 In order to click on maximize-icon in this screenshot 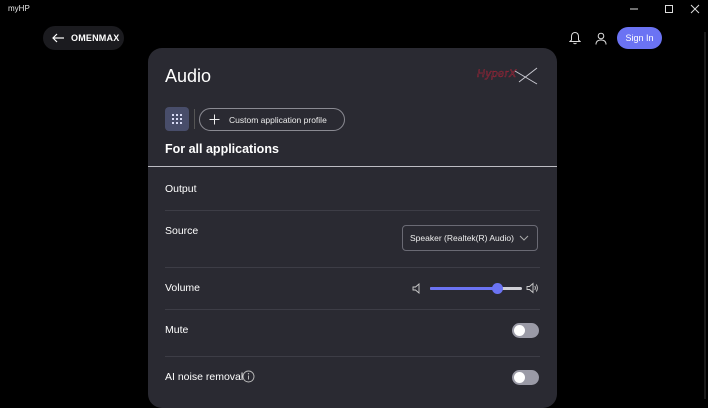, I will do `click(669, 9)`.